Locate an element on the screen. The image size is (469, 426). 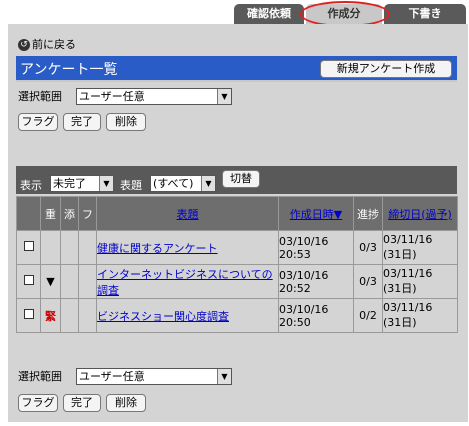
col-importance: 重 is located at coordinates (50, 213).